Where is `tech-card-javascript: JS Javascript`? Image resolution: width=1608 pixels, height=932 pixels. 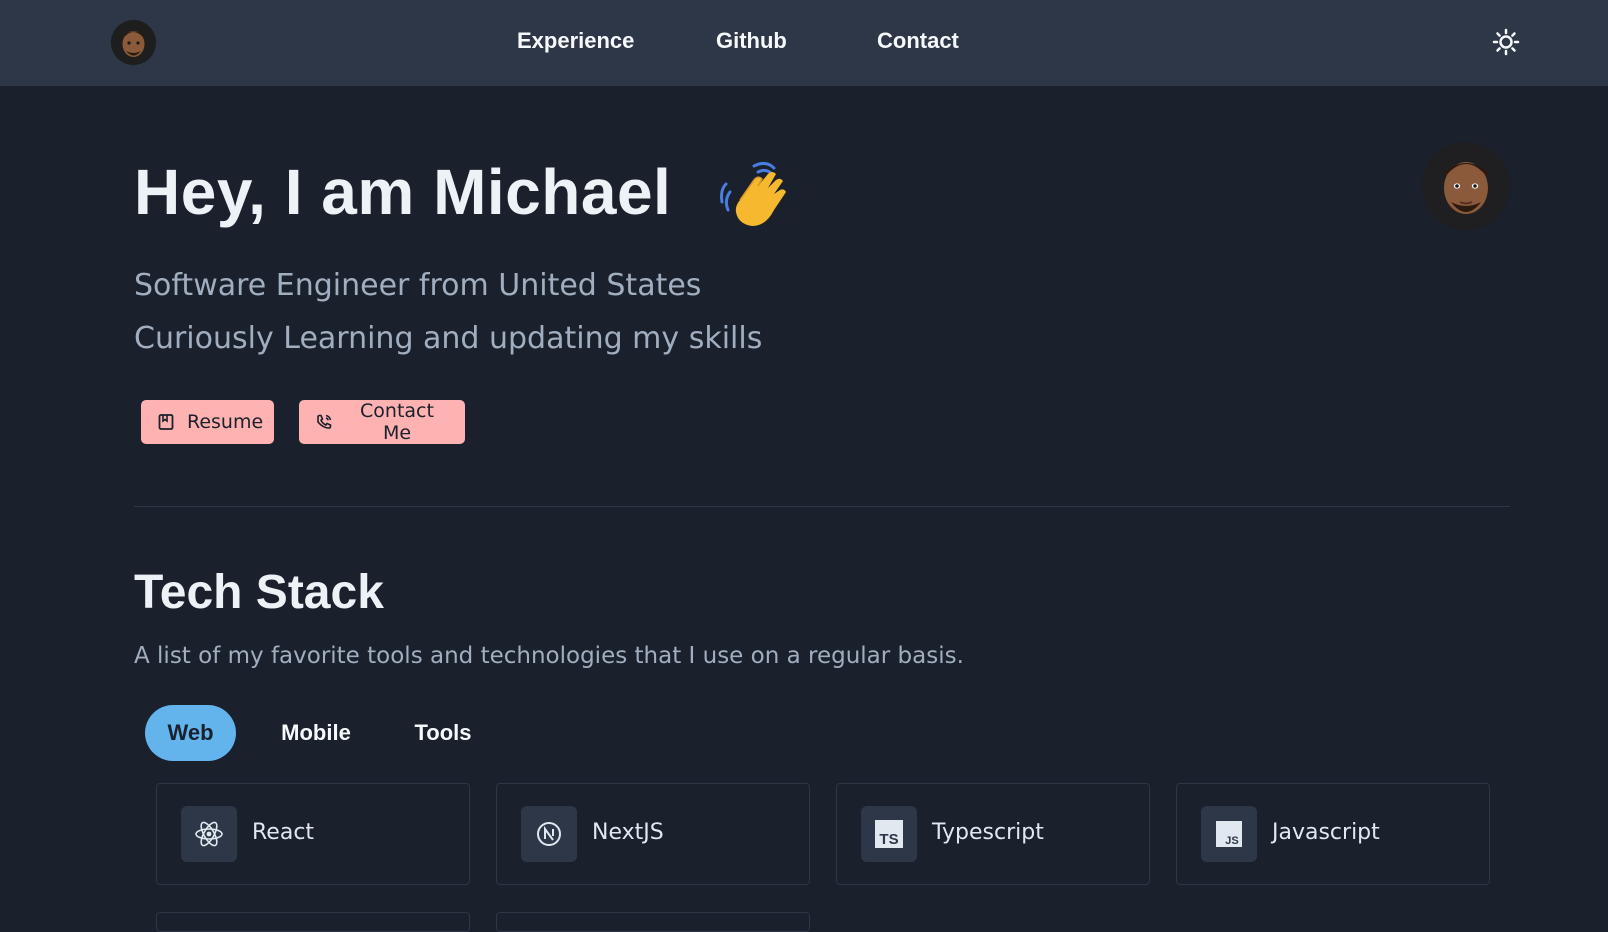 tech-card-javascript: JS Javascript is located at coordinates (1333, 834).